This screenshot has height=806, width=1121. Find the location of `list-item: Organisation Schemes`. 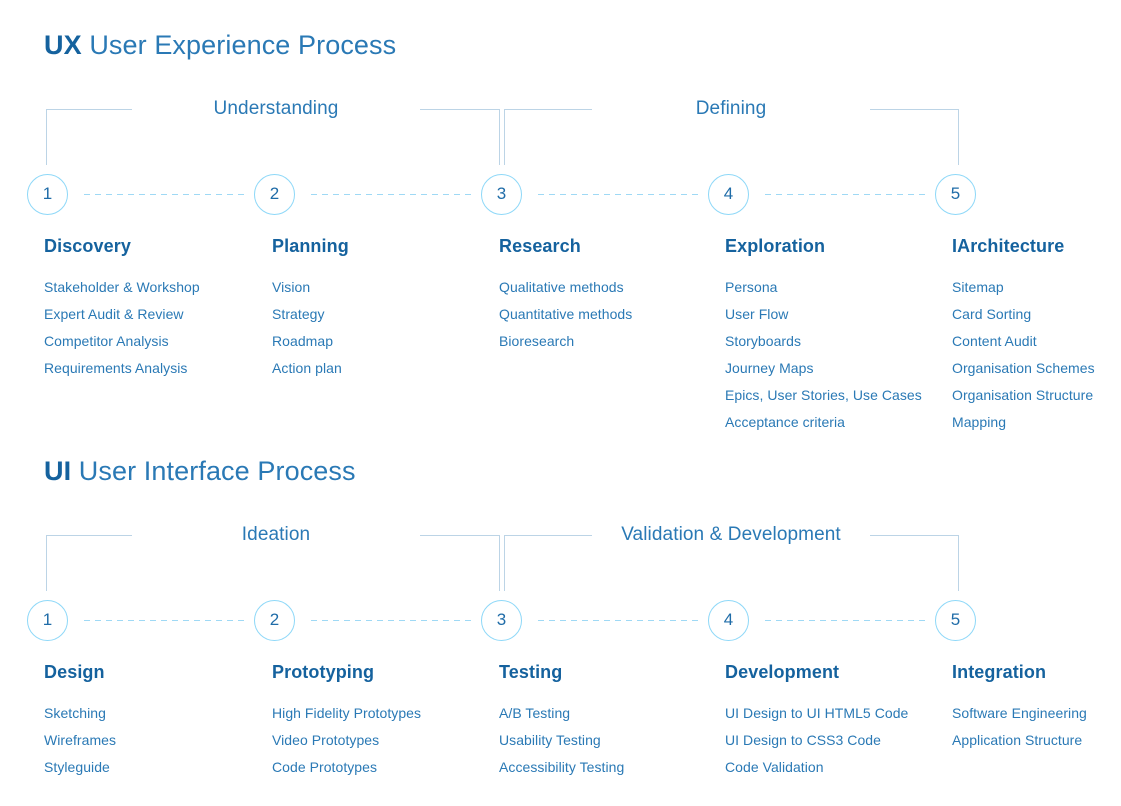

list-item: Organisation Schemes is located at coordinates (1023, 368).